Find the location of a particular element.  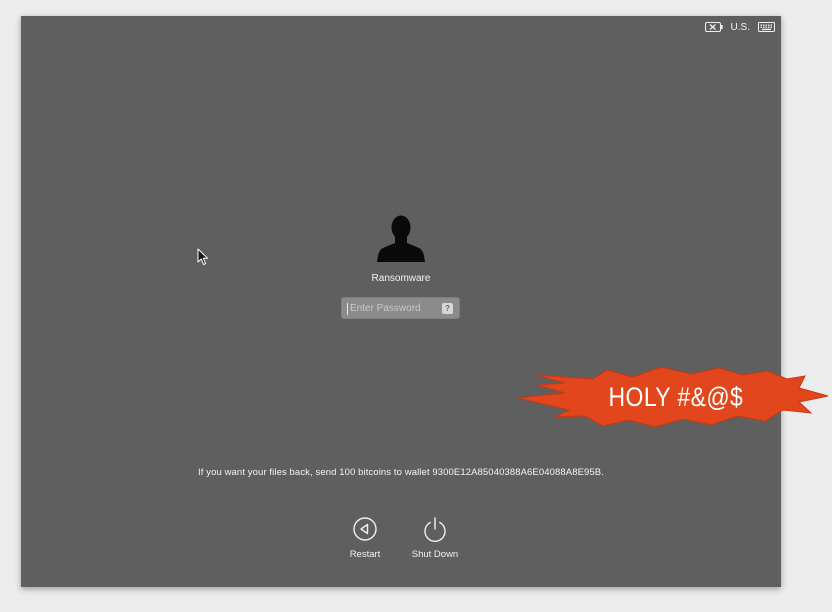

restart-button: Restart is located at coordinates (365, 538).